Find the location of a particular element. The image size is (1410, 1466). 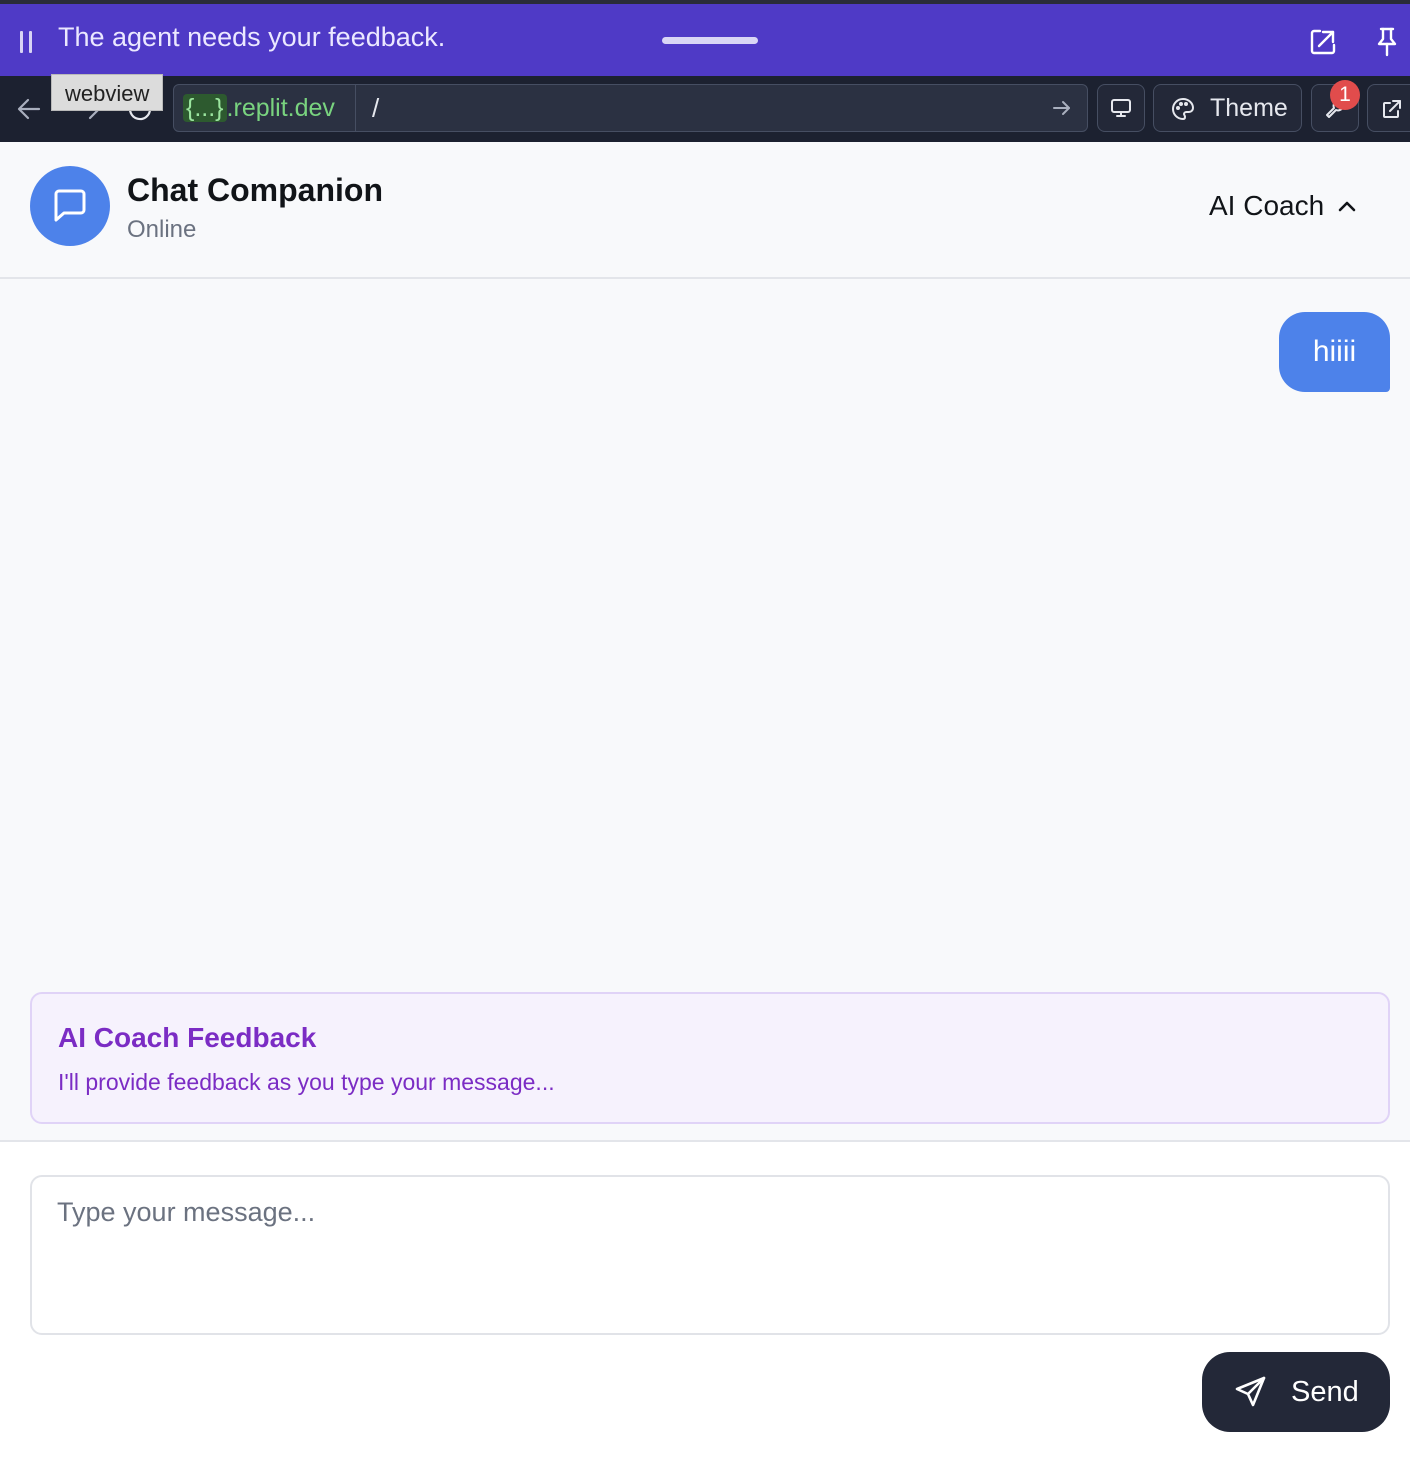

agent-feedback-bar: The agent needs your feedback. is located at coordinates (705, 38).